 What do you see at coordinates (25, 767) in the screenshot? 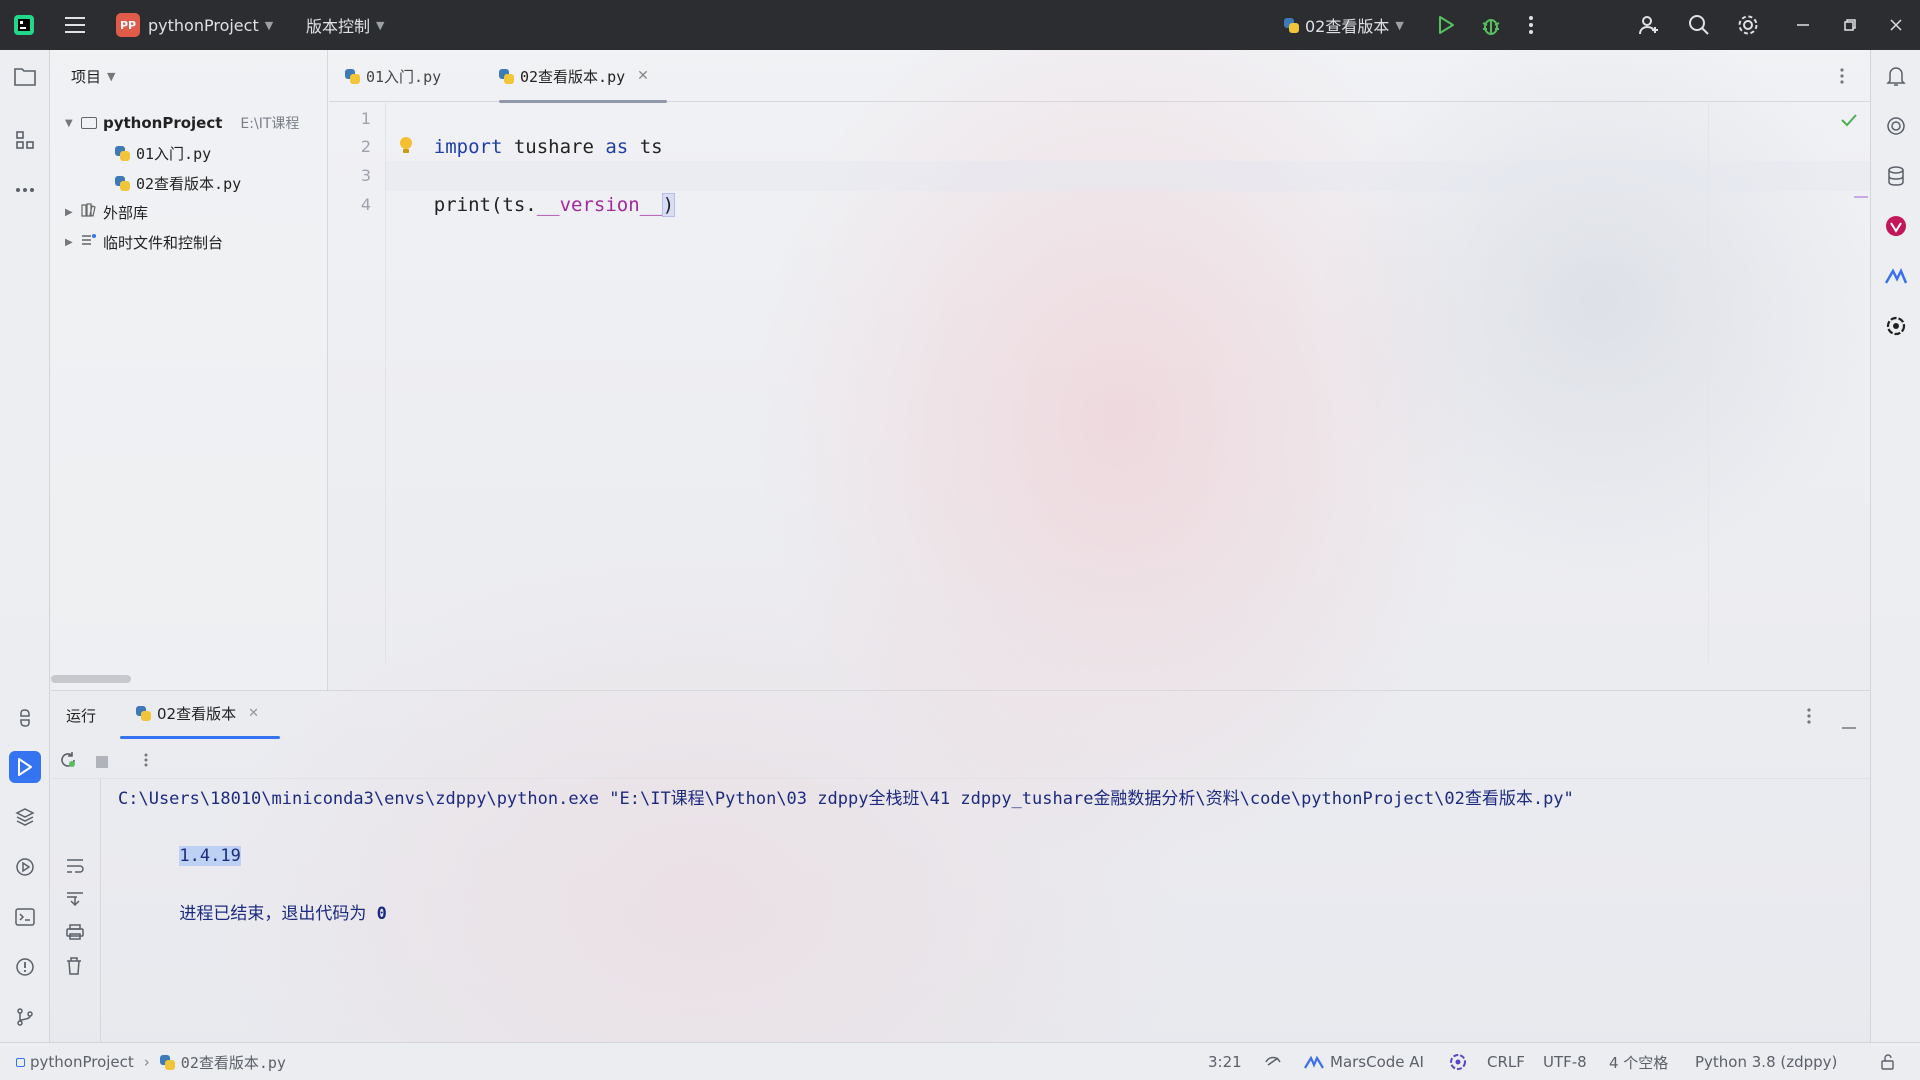
I see `run-tool-icon` at bounding box center [25, 767].